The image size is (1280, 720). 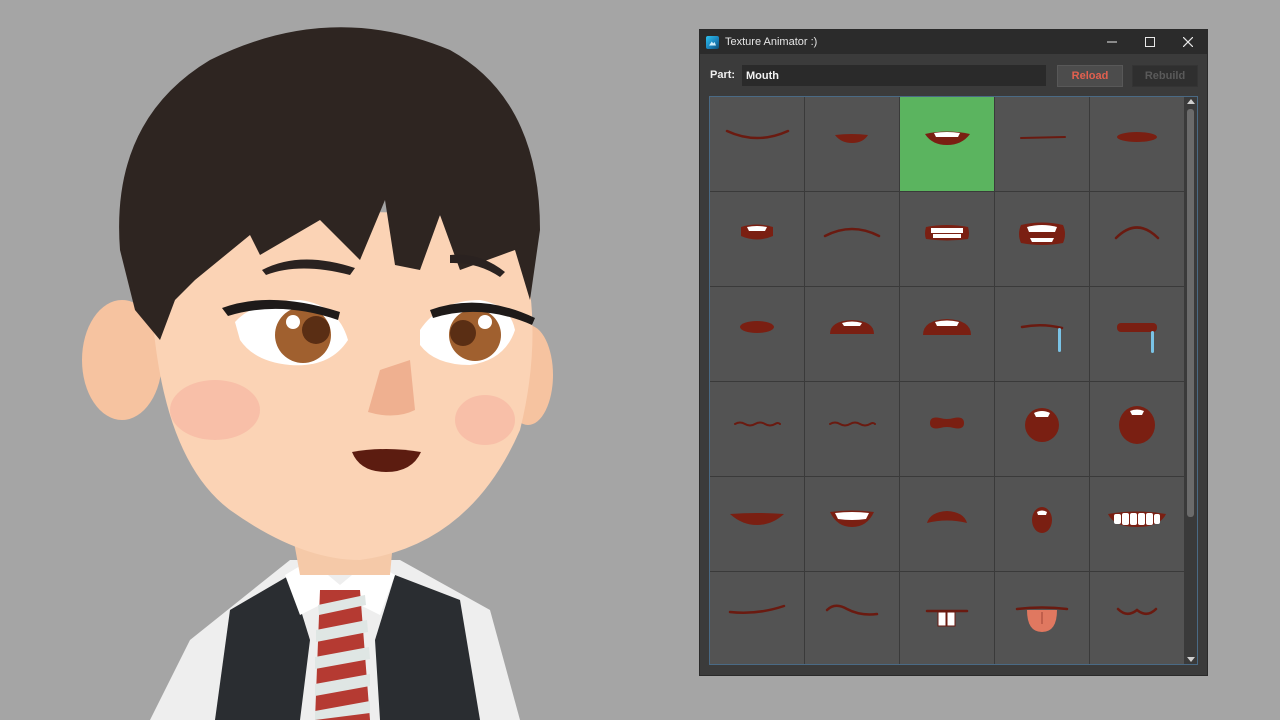 What do you see at coordinates (1165, 76) in the screenshot?
I see `rebuild-button: Rebuild` at bounding box center [1165, 76].